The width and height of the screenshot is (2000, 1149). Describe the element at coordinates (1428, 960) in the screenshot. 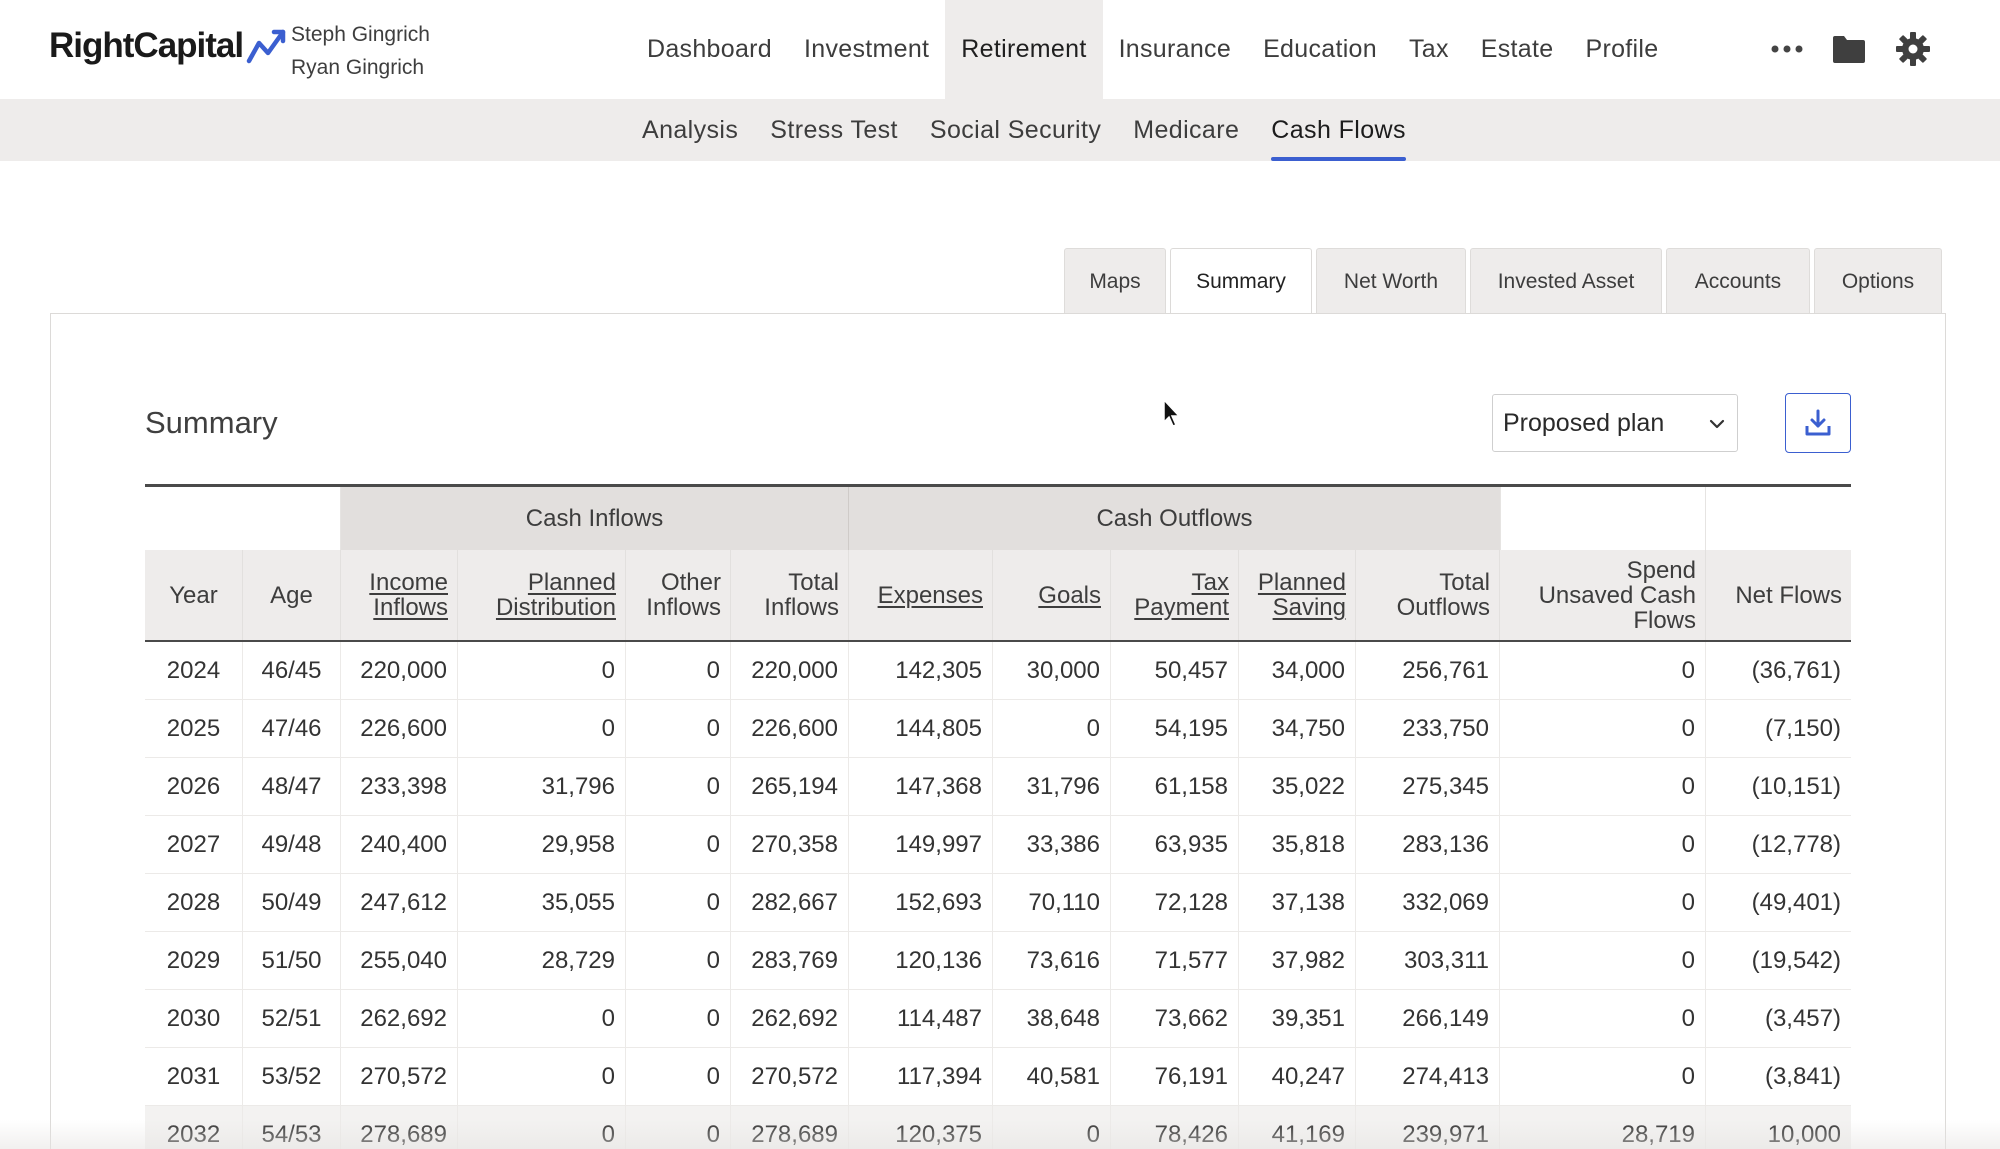

I see `table-cell-total-outflows: 303,311` at that location.